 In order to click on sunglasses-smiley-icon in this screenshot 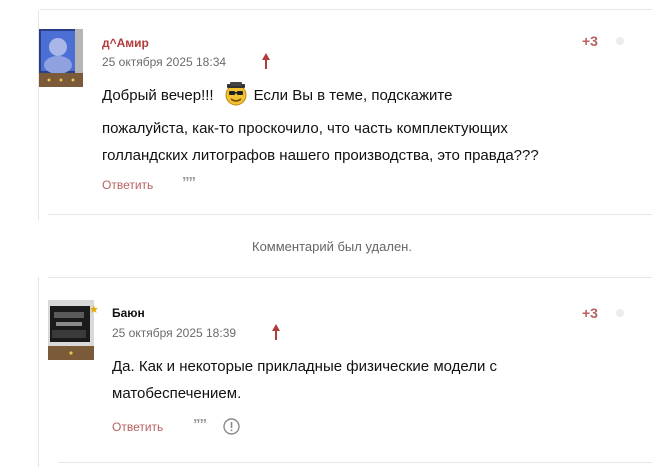, I will do `click(236, 98)`.